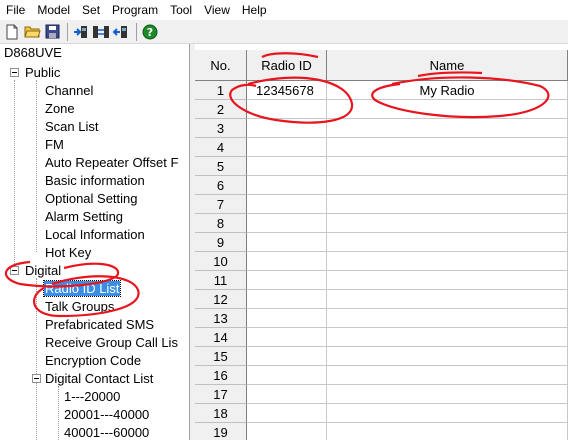  What do you see at coordinates (111, 343) in the screenshot?
I see `tree-item-receive-group-call-list: Receive Group Call Lis` at bounding box center [111, 343].